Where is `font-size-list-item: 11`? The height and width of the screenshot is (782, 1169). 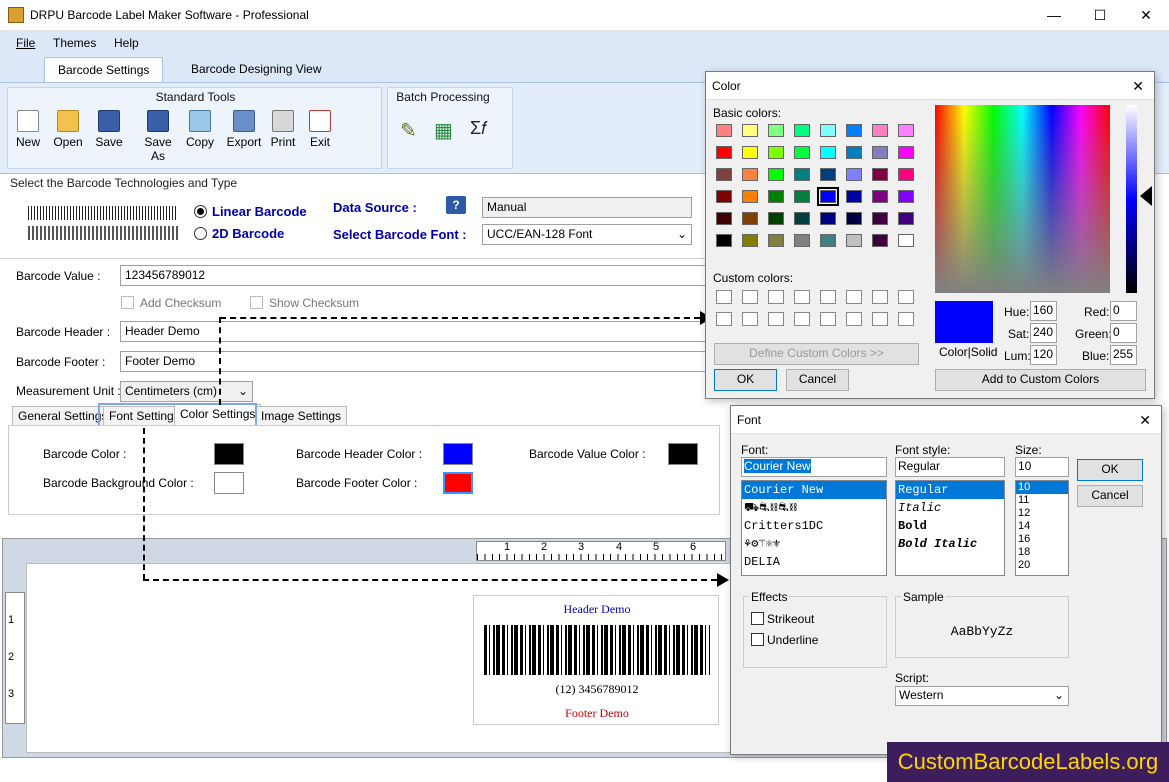
font-size-list-item: 11 is located at coordinates (1042, 500).